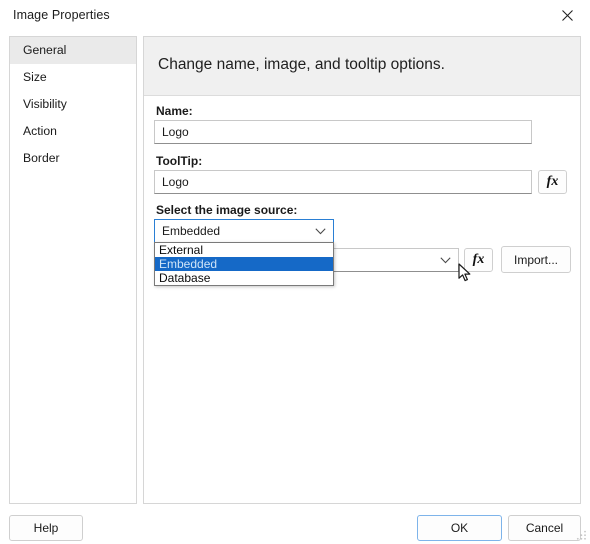 The width and height of the screenshot is (590, 544). I want to click on cancel-button-label: Cancel, so click(544, 528).